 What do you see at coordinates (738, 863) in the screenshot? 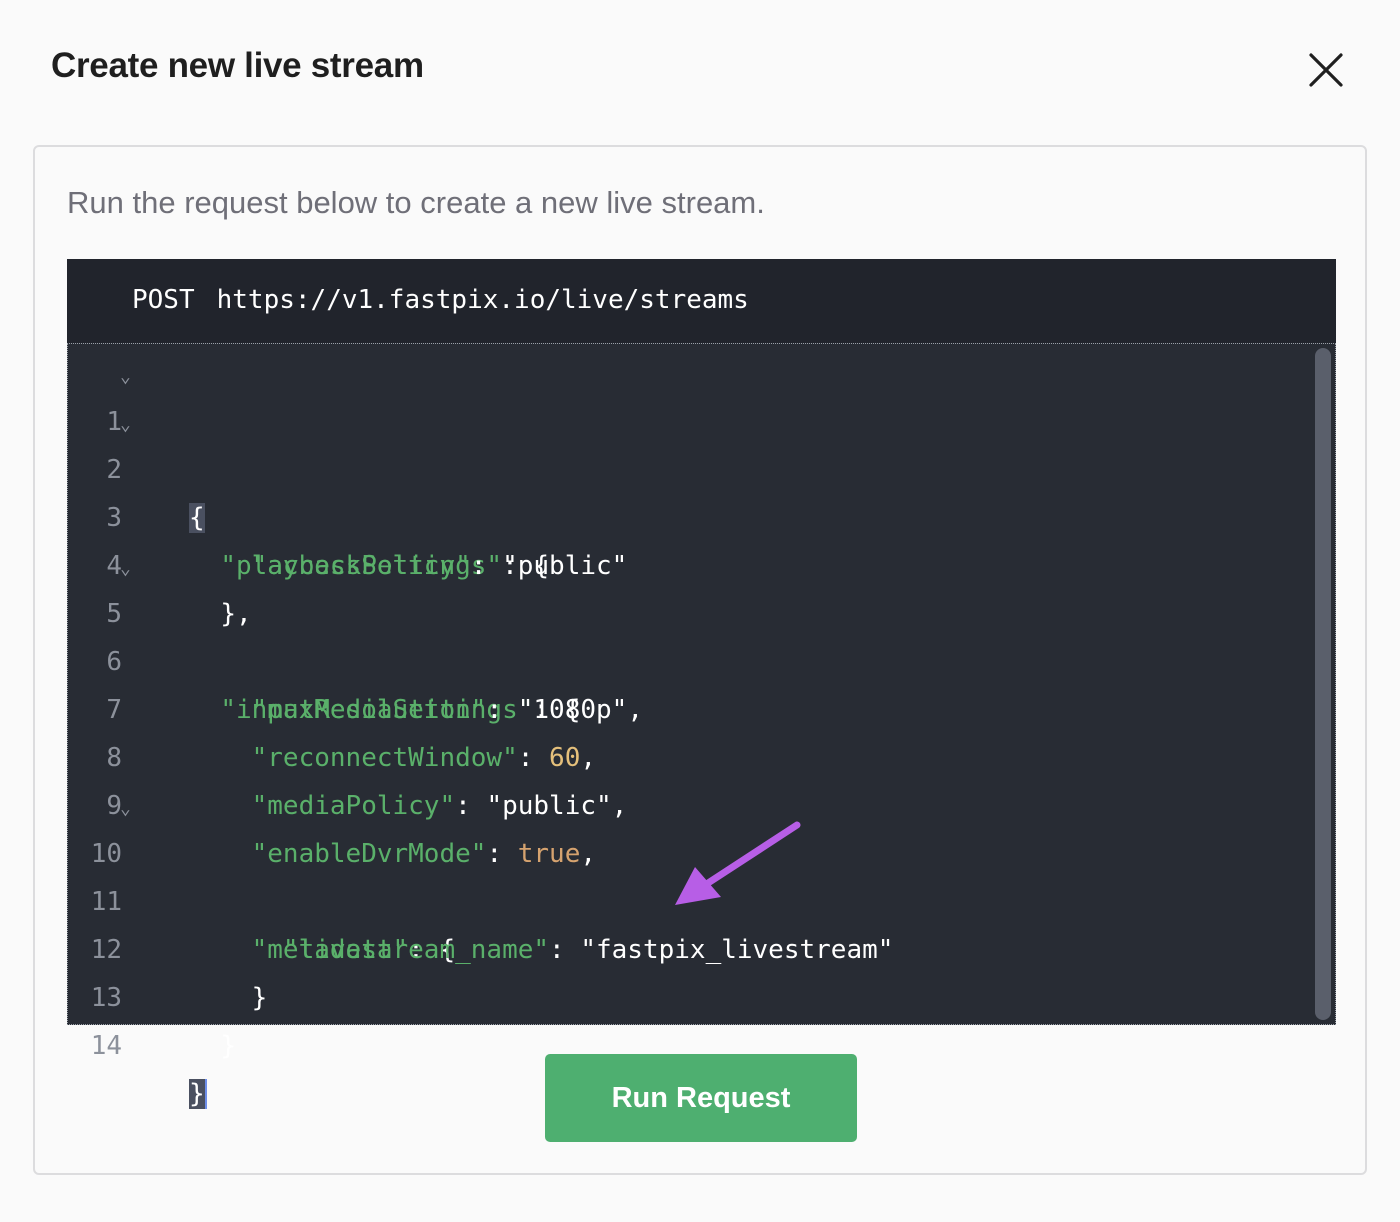
I see `annotation-arrow-icon` at bounding box center [738, 863].